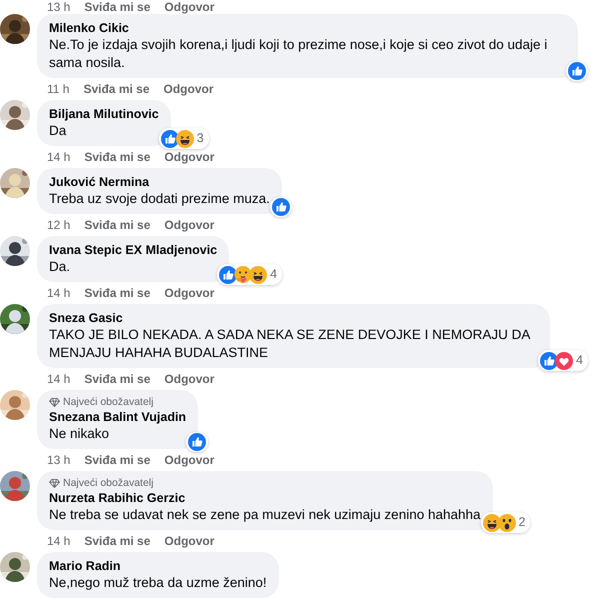 The image size is (600, 600). Describe the element at coordinates (265, 515) in the screenshot. I see `comment-text: Ne treba se udavat nek se zene pa muzevi nek uzimaju zenino hahahha` at that location.